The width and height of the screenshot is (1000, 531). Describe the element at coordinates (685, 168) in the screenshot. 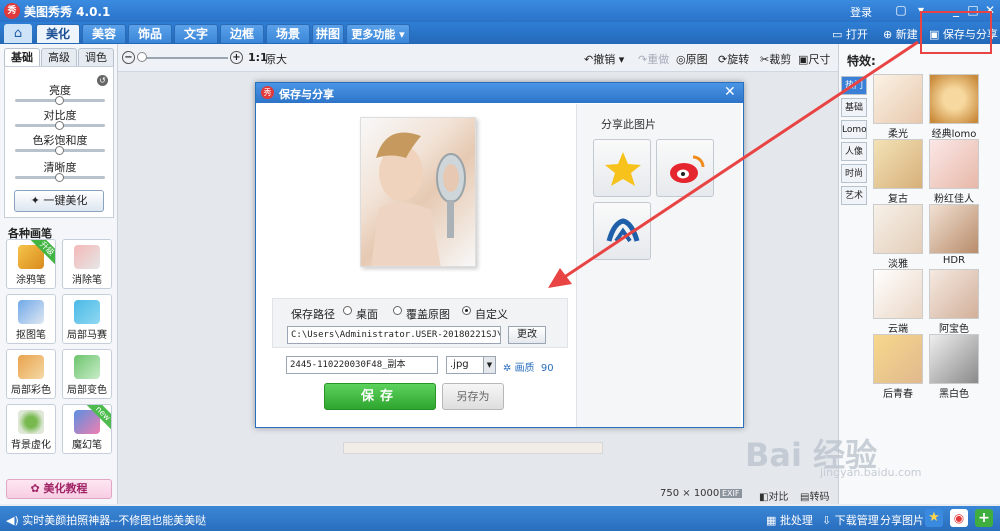

I see `weibo-share-button` at that location.